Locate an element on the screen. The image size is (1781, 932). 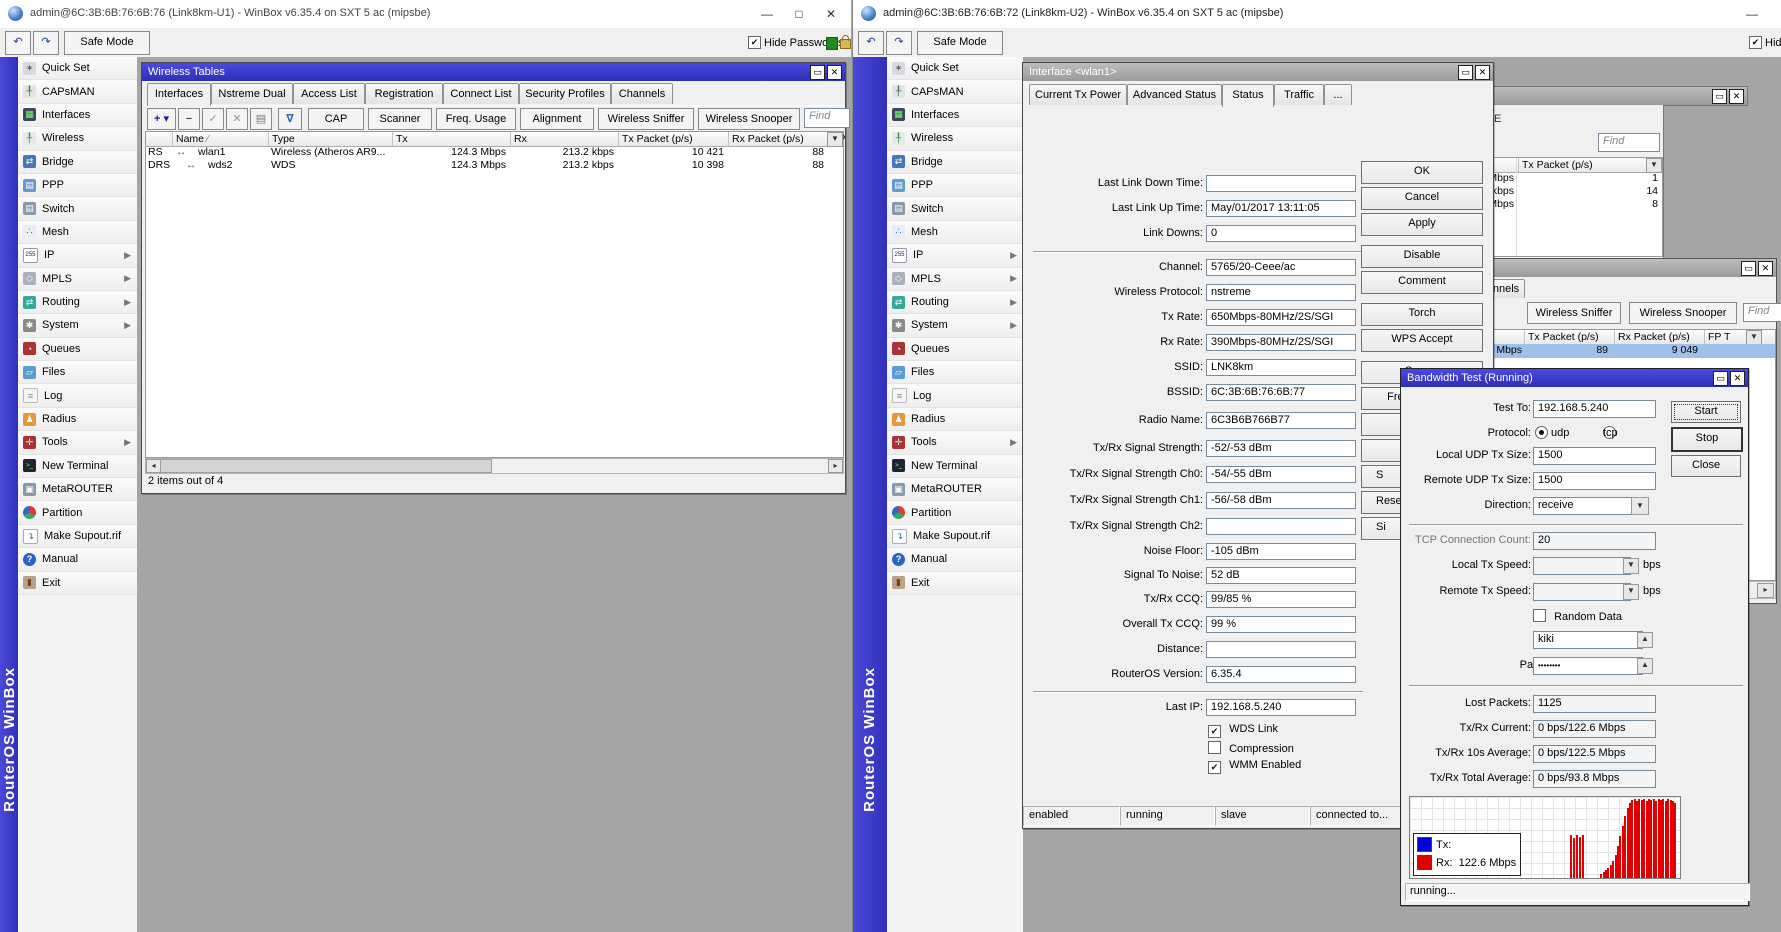
field-value: -105 dBm is located at coordinates (1281, 551).